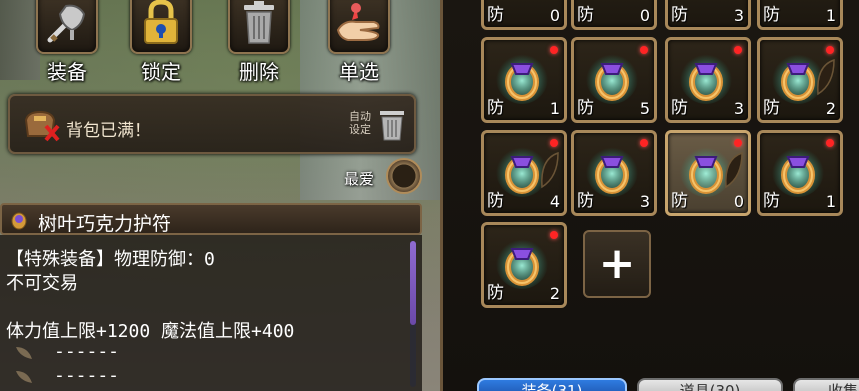 The height and width of the screenshot is (391, 859). I want to click on bag-status-bar: 背包已满！ 自动 设定, so click(212, 124).